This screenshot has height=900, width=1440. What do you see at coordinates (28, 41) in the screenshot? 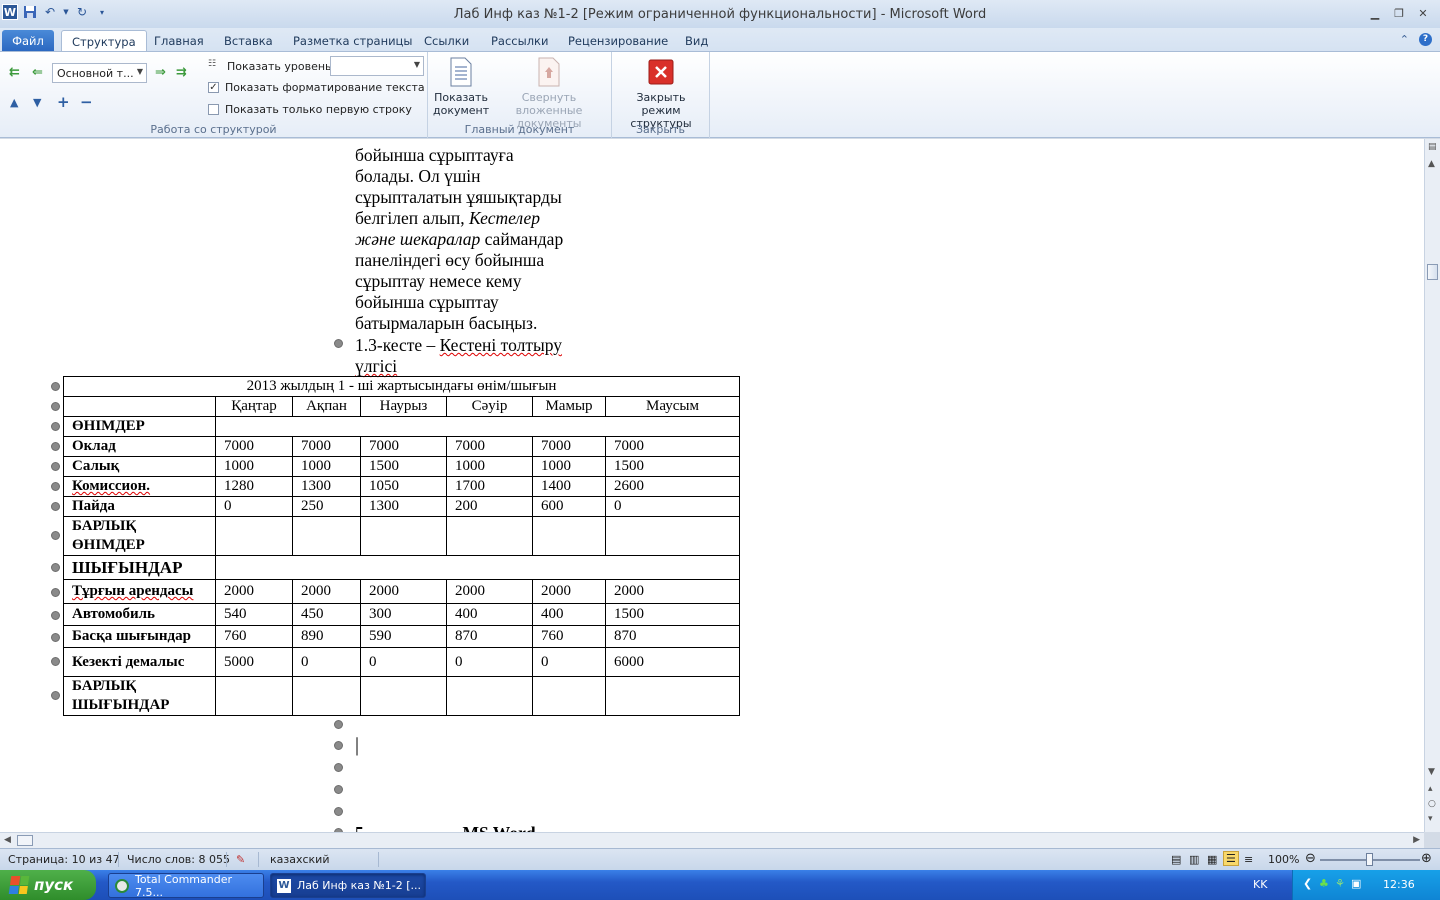
I see `tab-file: Файл` at bounding box center [28, 41].